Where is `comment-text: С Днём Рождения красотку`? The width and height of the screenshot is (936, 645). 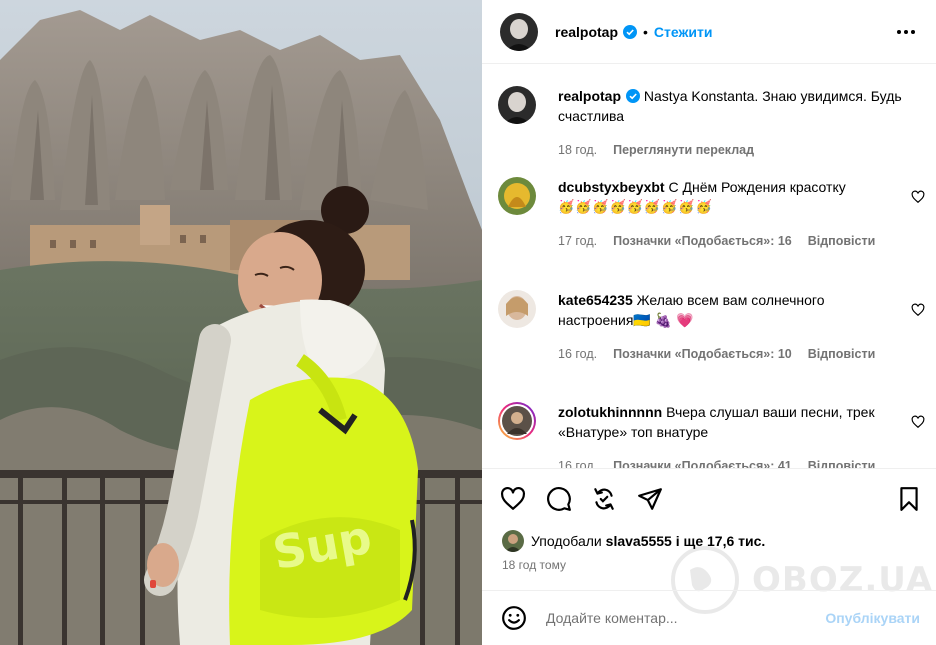
comment-text: С Днём Рождения красотку is located at coordinates (757, 187).